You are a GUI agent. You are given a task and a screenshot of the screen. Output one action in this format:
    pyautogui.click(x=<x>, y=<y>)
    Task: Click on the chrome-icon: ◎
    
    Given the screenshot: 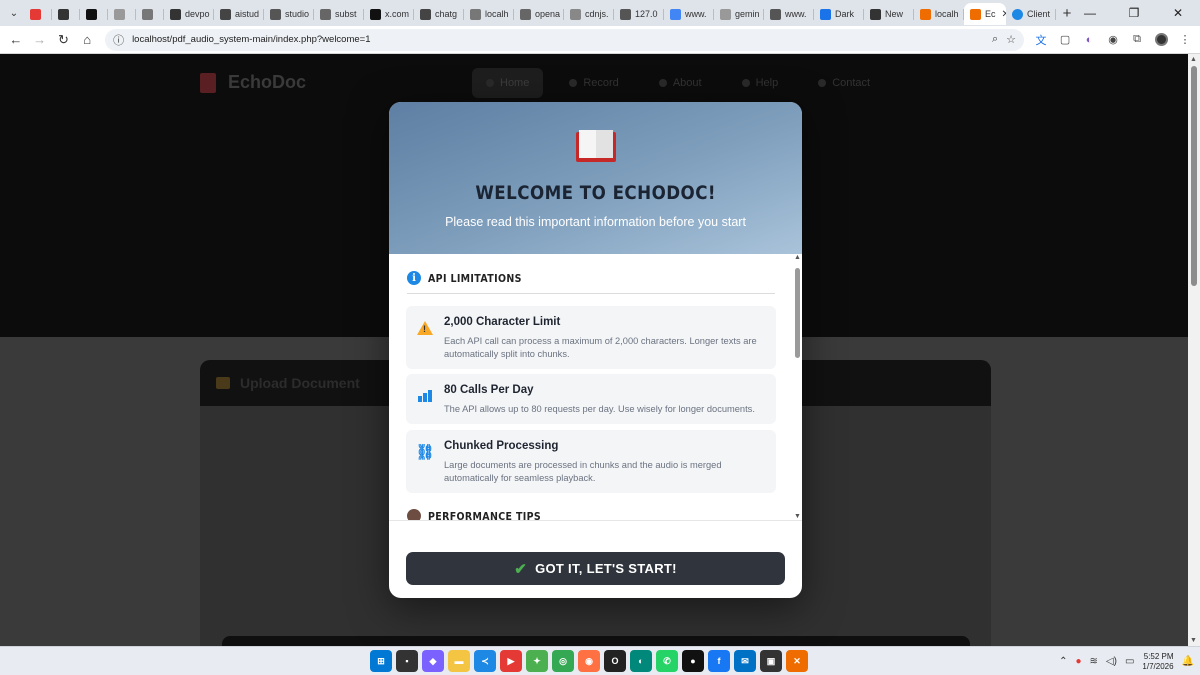 What is the action you would take?
    pyautogui.click(x=563, y=661)
    